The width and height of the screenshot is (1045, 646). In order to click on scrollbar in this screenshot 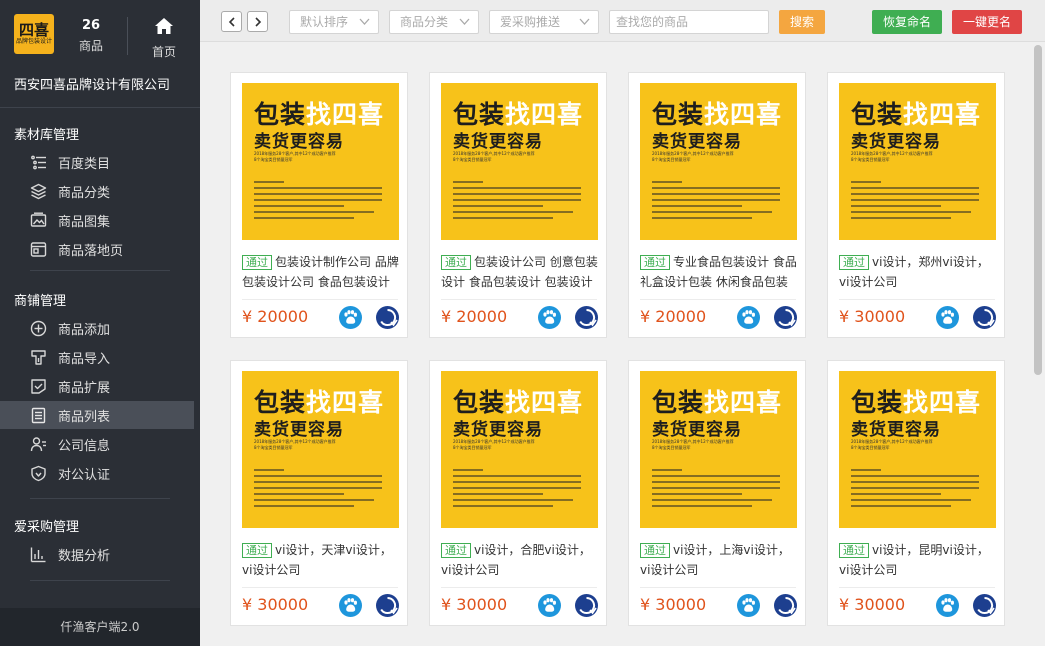, I will do `click(1038, 344)`.